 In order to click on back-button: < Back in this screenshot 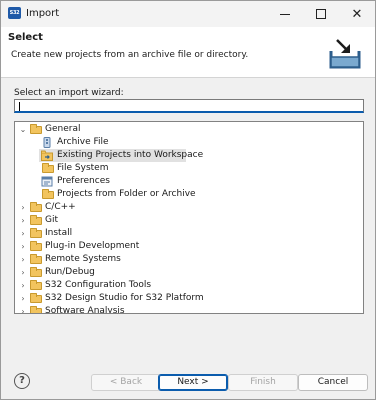, I will do `click(126, 382)`.